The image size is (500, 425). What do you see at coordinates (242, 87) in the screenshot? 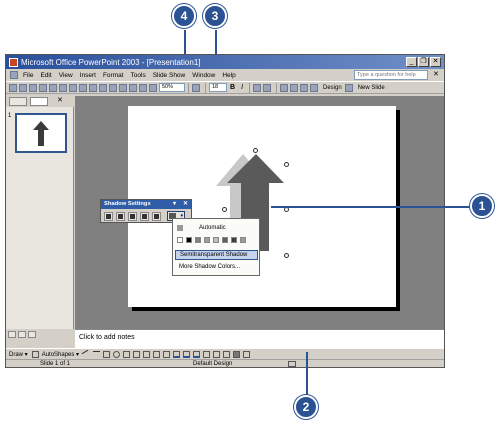
I see `italic-button: I` at bounding box center [242, 87].